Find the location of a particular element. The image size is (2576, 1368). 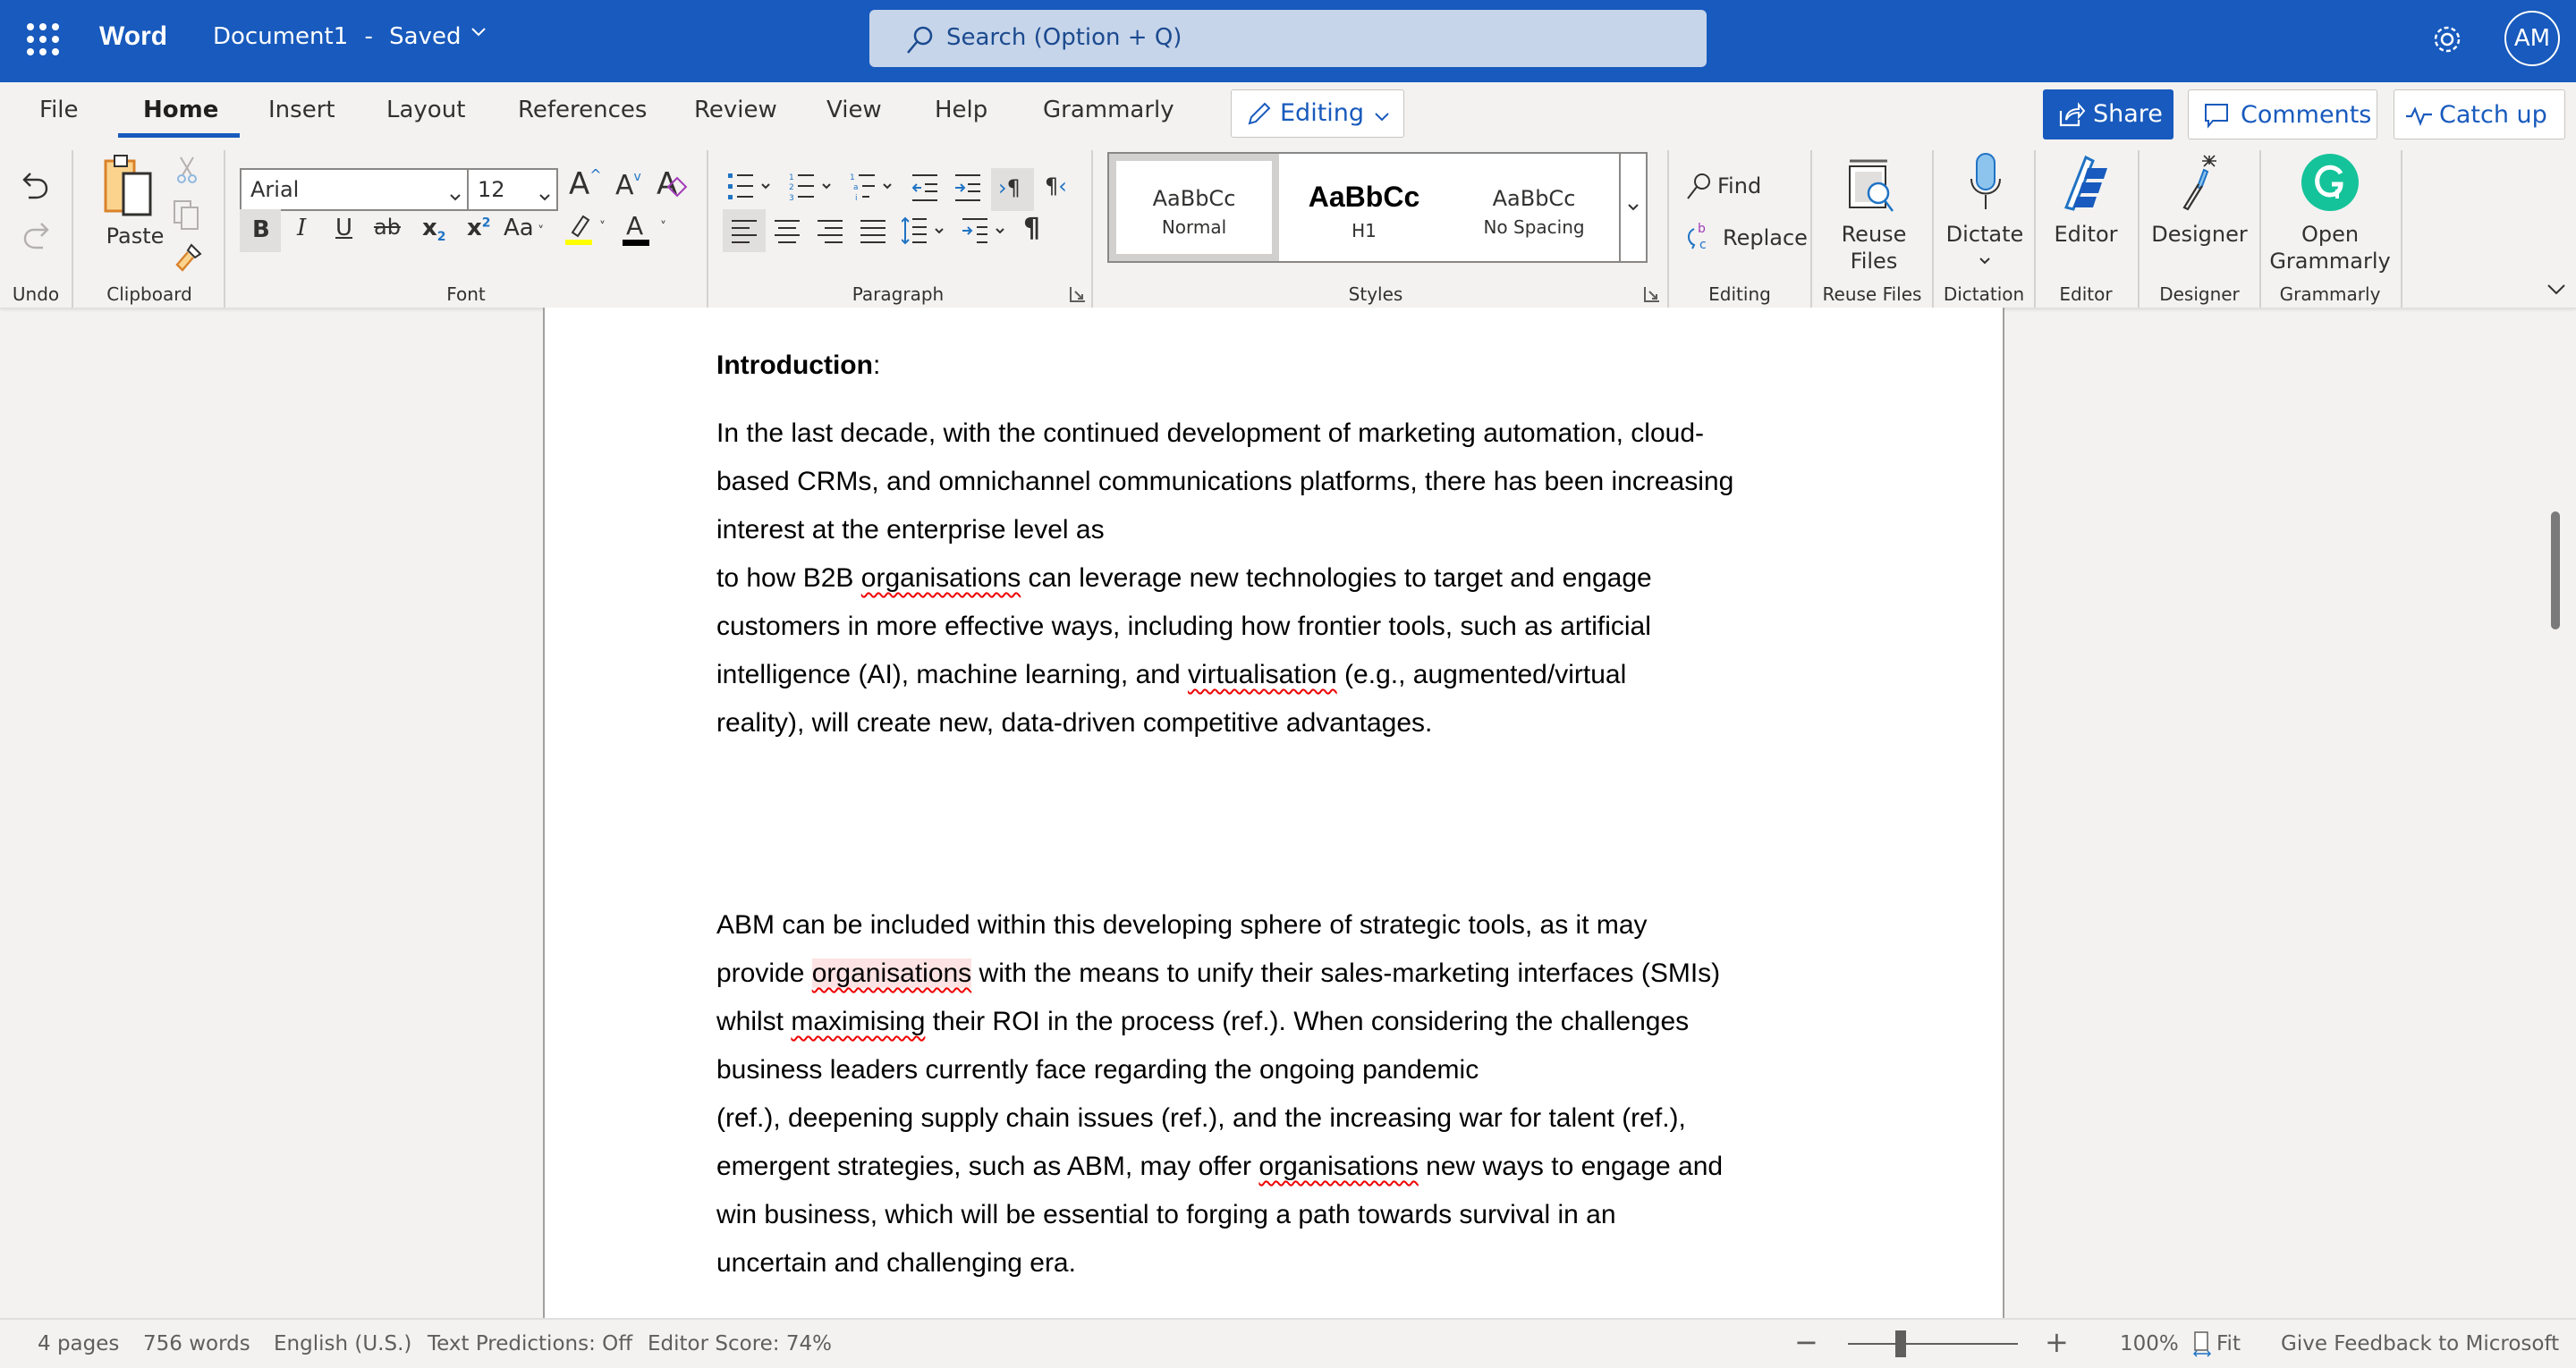

find-label: Find is located at coordinates (1739, 185).